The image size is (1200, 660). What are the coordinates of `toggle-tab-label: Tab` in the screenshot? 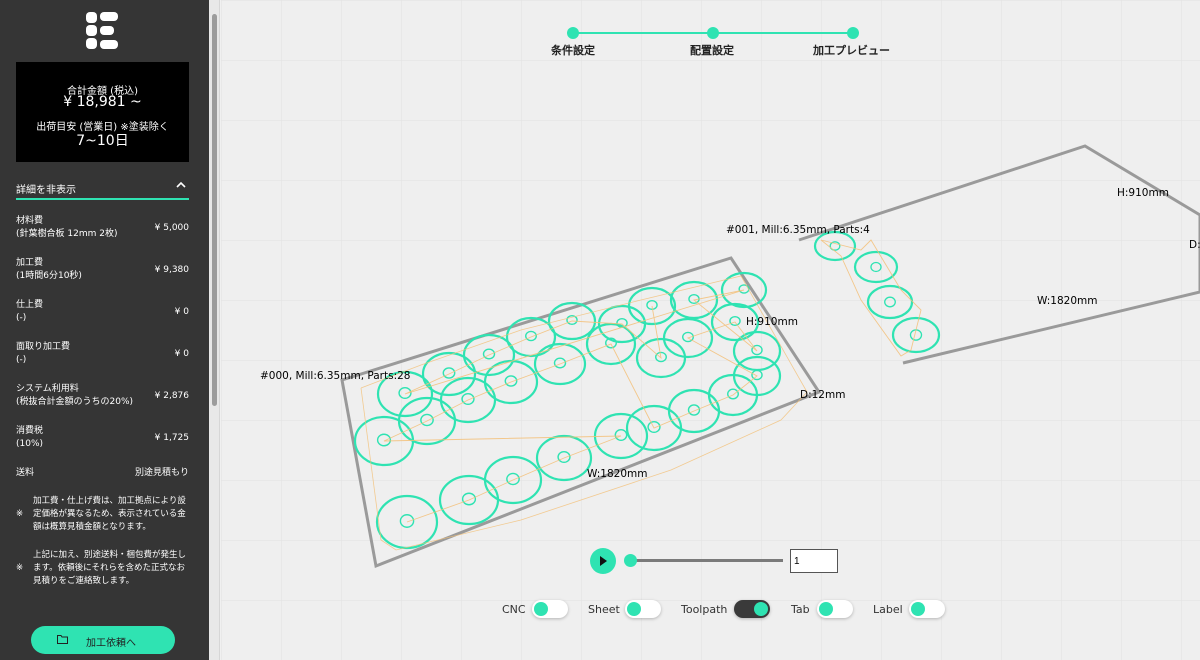 It's located at (800, 609).